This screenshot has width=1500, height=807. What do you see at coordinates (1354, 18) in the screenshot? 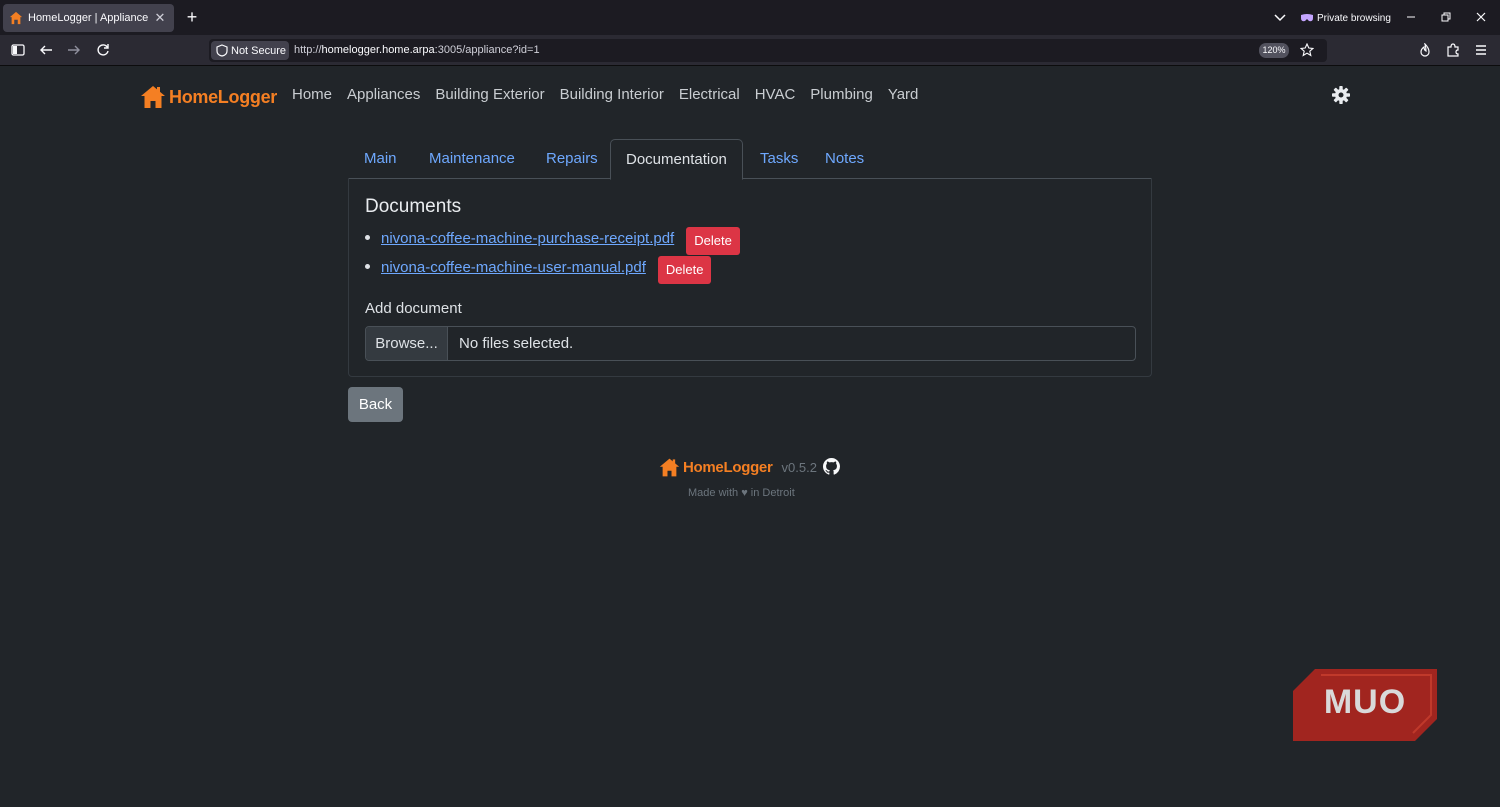
I see `private-browsing-label: Private browsing` at bounding box center [1354, 18].